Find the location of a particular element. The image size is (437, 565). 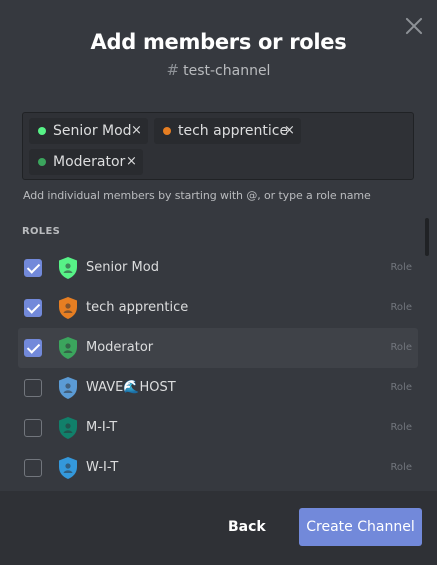

role-name: tech apprentice is located at coordinates (137, 307).